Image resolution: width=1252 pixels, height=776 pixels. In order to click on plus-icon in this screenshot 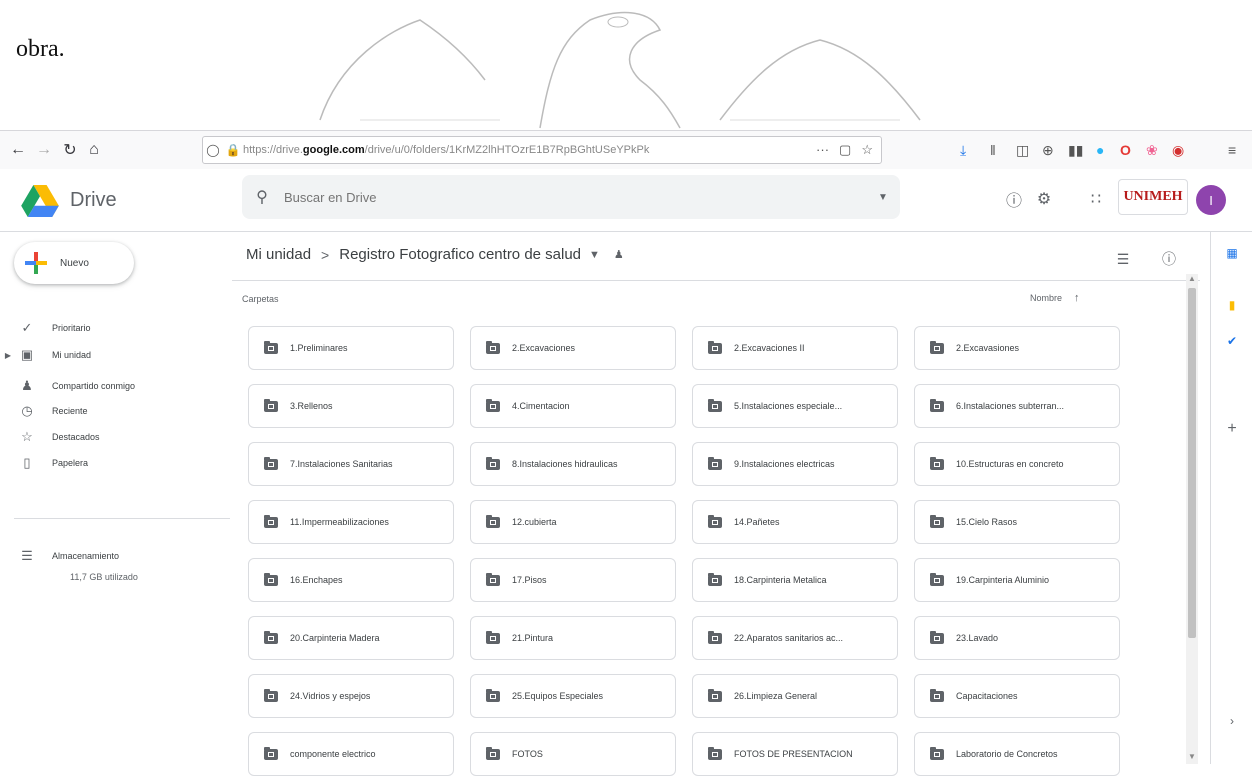, I will do `click(37, 263)`.